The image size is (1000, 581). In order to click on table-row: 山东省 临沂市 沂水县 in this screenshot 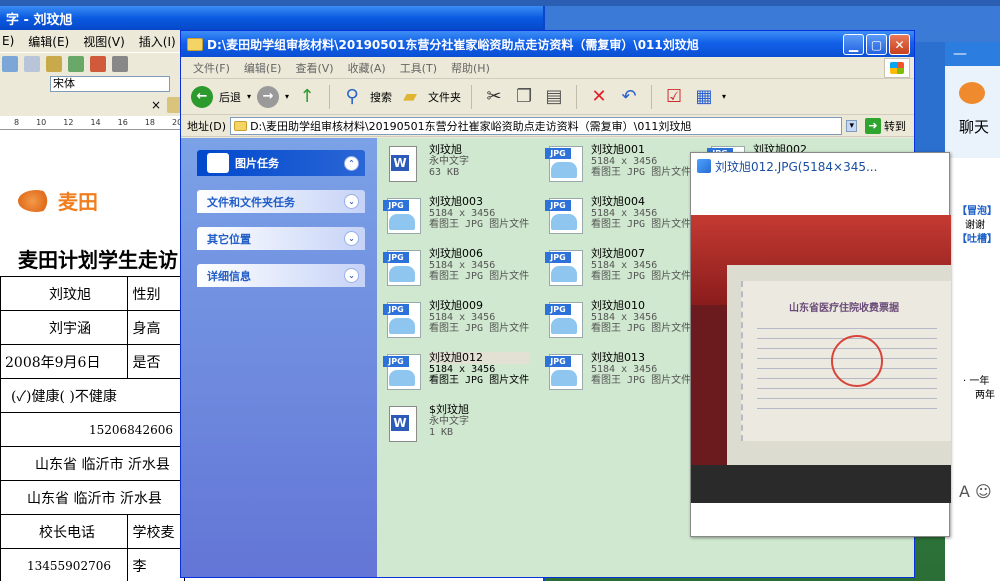, I will do `click(92, 463)`.